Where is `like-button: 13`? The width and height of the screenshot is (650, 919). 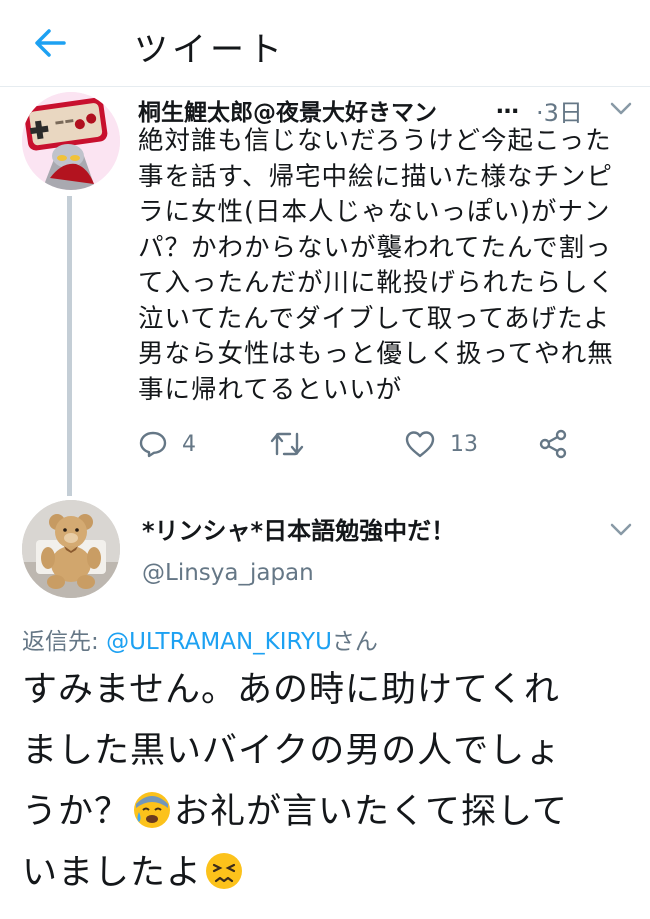
like-button: 13 is located at coordinates (441, 444).